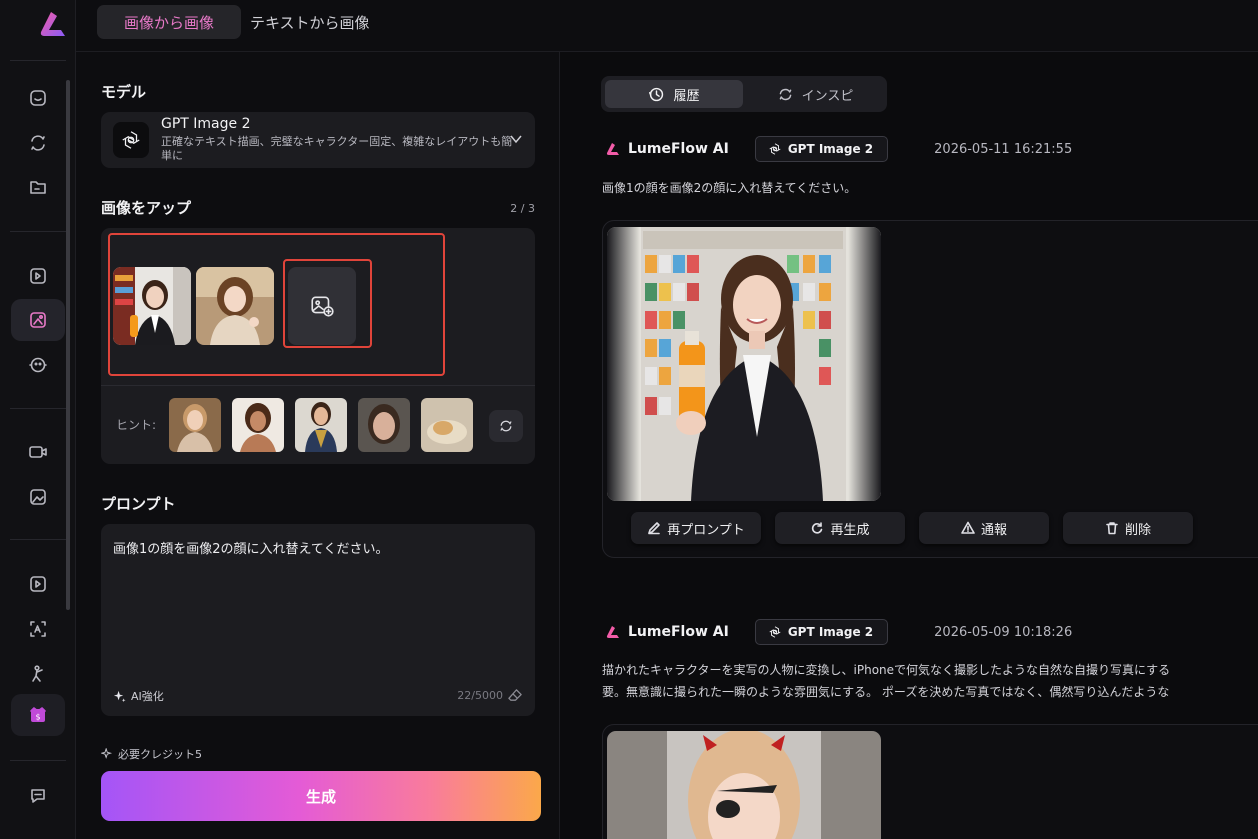  I want to click on hint-label: ヒント:, so click(136, 425).